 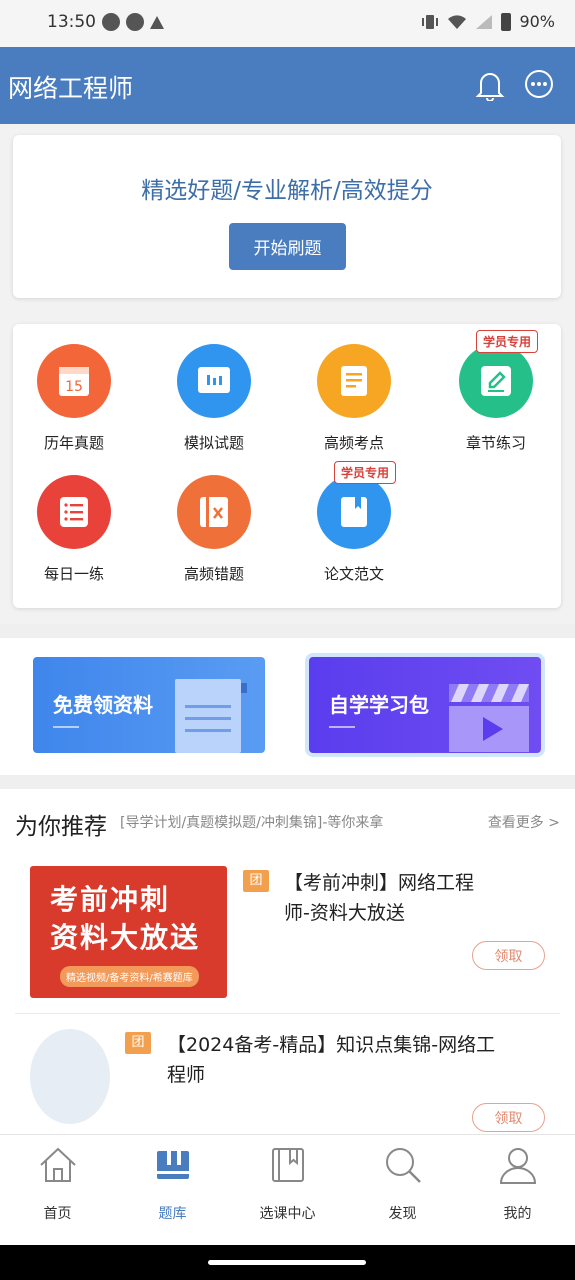 I want to click on svg-text: 15, so click(x=74, y=387).